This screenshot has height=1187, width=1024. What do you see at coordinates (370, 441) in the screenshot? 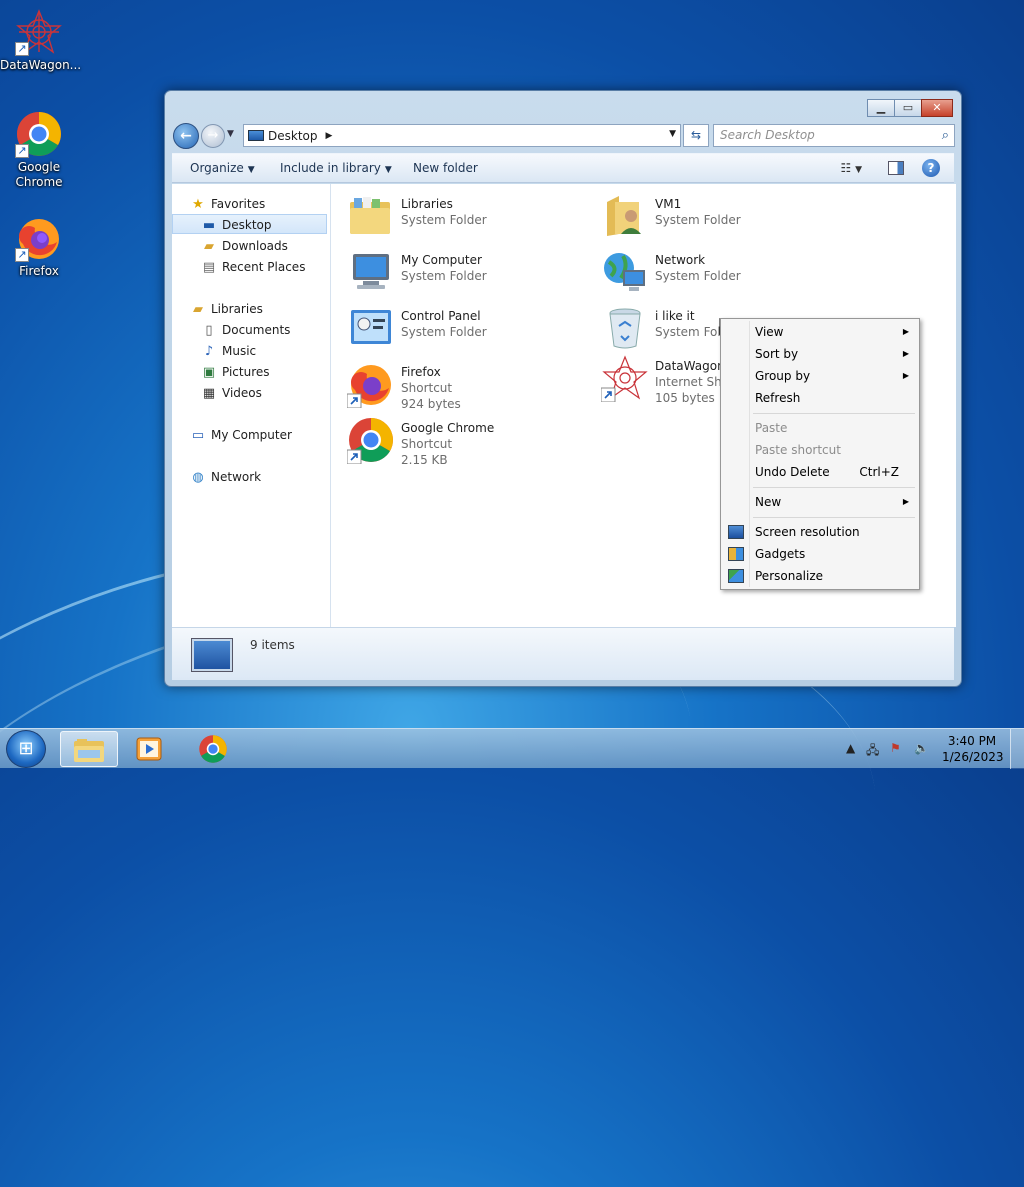
I see `chrome-shortcut-icon` at bounding box center [370, 441].